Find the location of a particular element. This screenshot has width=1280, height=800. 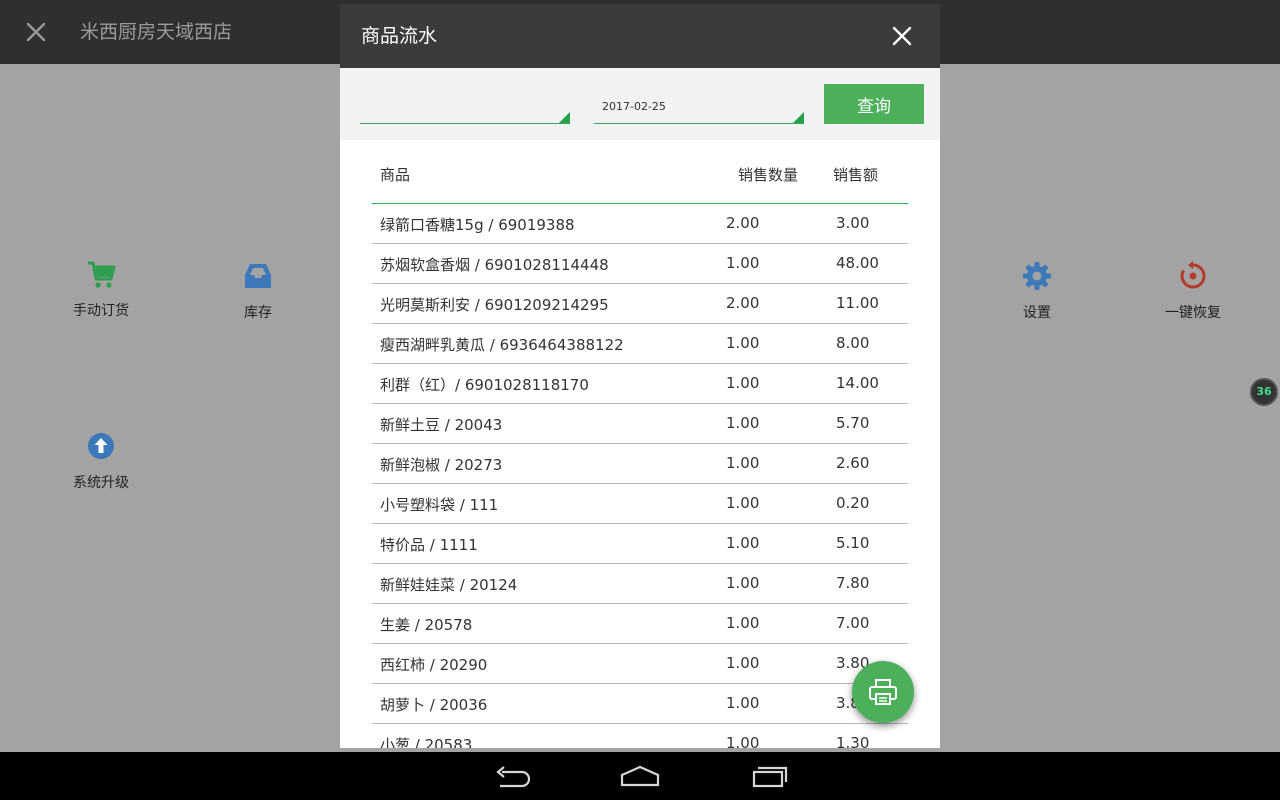

printer-icon is located at coordinates (883, 692).